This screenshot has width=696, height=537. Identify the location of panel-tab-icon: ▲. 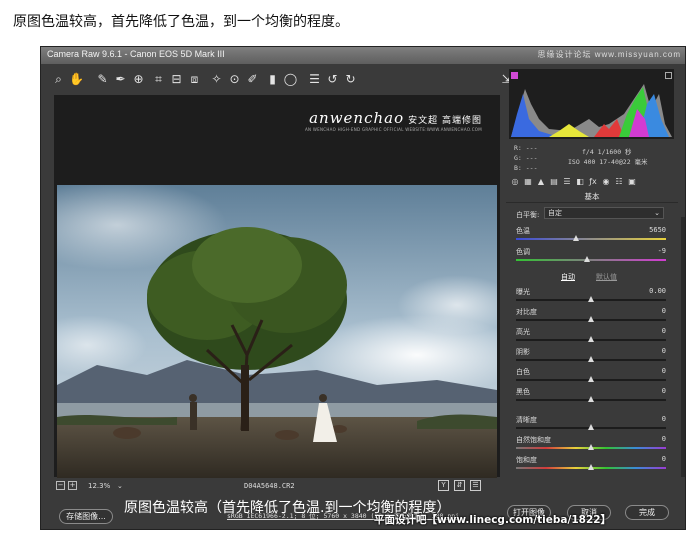
(541, 182).